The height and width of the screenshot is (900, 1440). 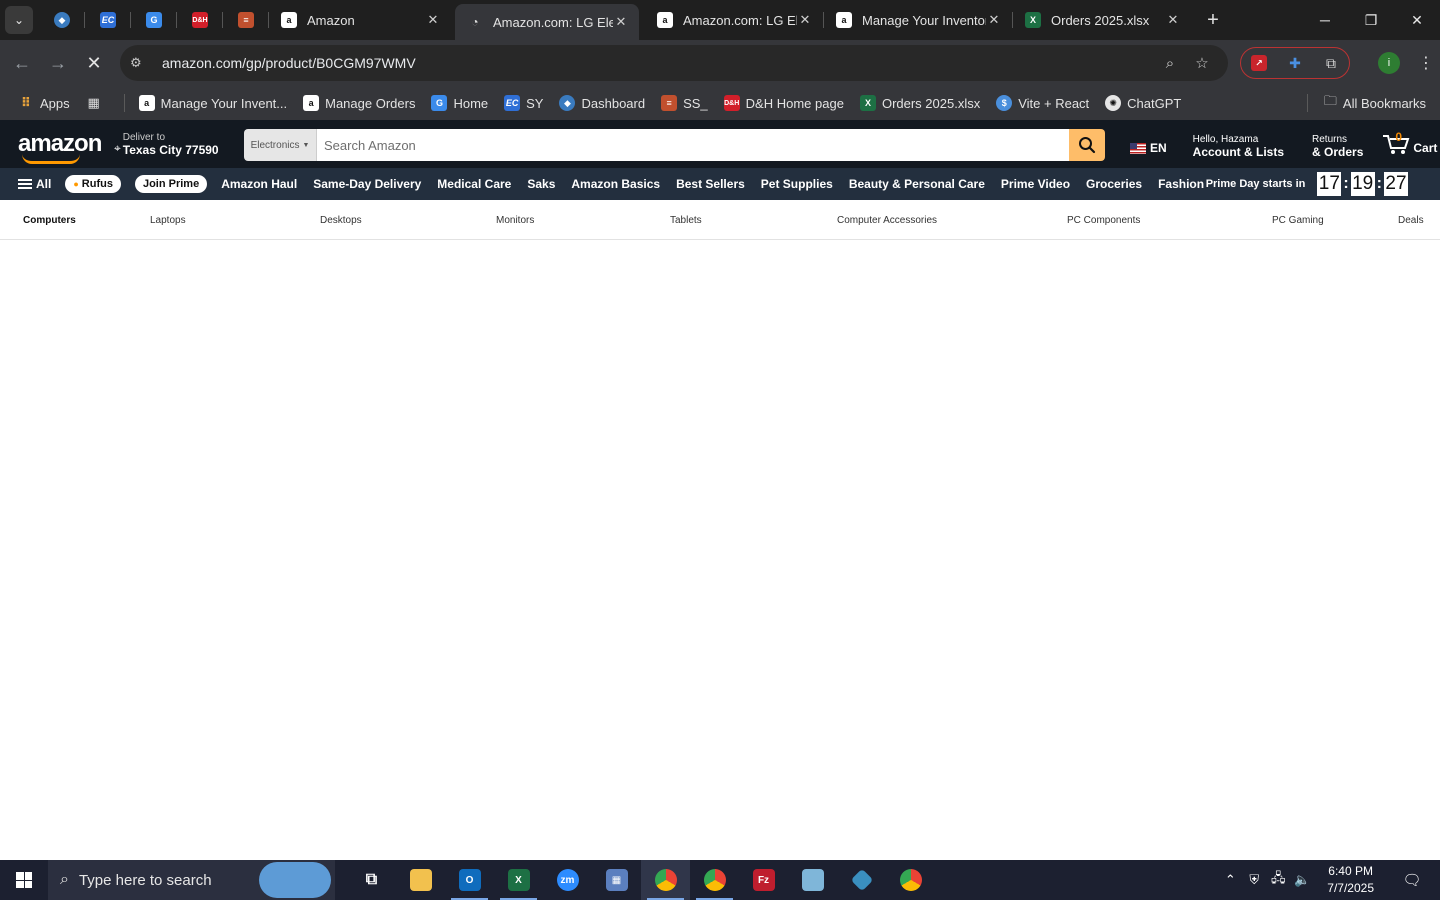 I want to click on nav-link-amazon-haul: Amazon Haul, so click(x=259, y=184).